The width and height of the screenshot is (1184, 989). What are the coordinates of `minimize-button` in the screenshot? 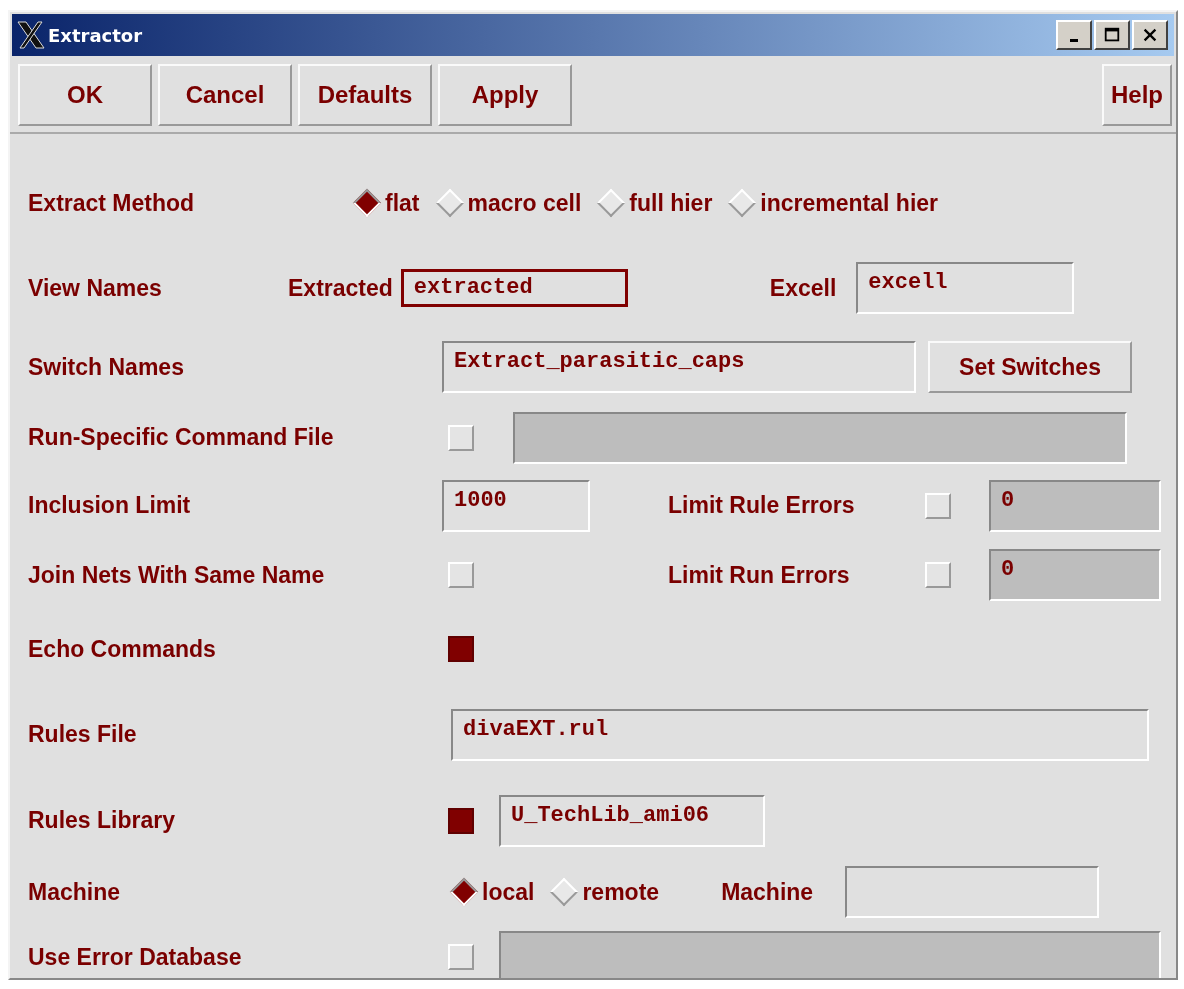 It's located at (1074, 35).